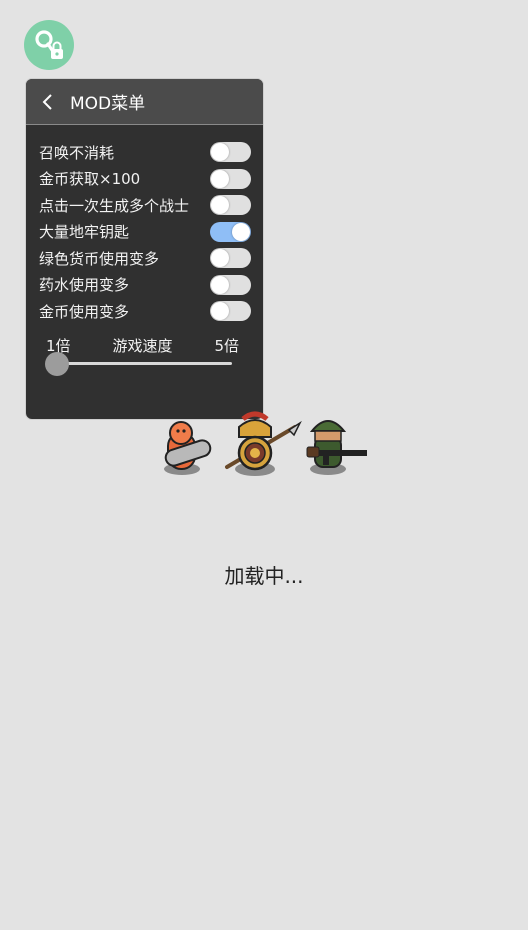  What do you see at coordinates (84, 232) in the screenshot?
I see `option-label: 大量地牢钥匙` at bounding box center [84, 232].